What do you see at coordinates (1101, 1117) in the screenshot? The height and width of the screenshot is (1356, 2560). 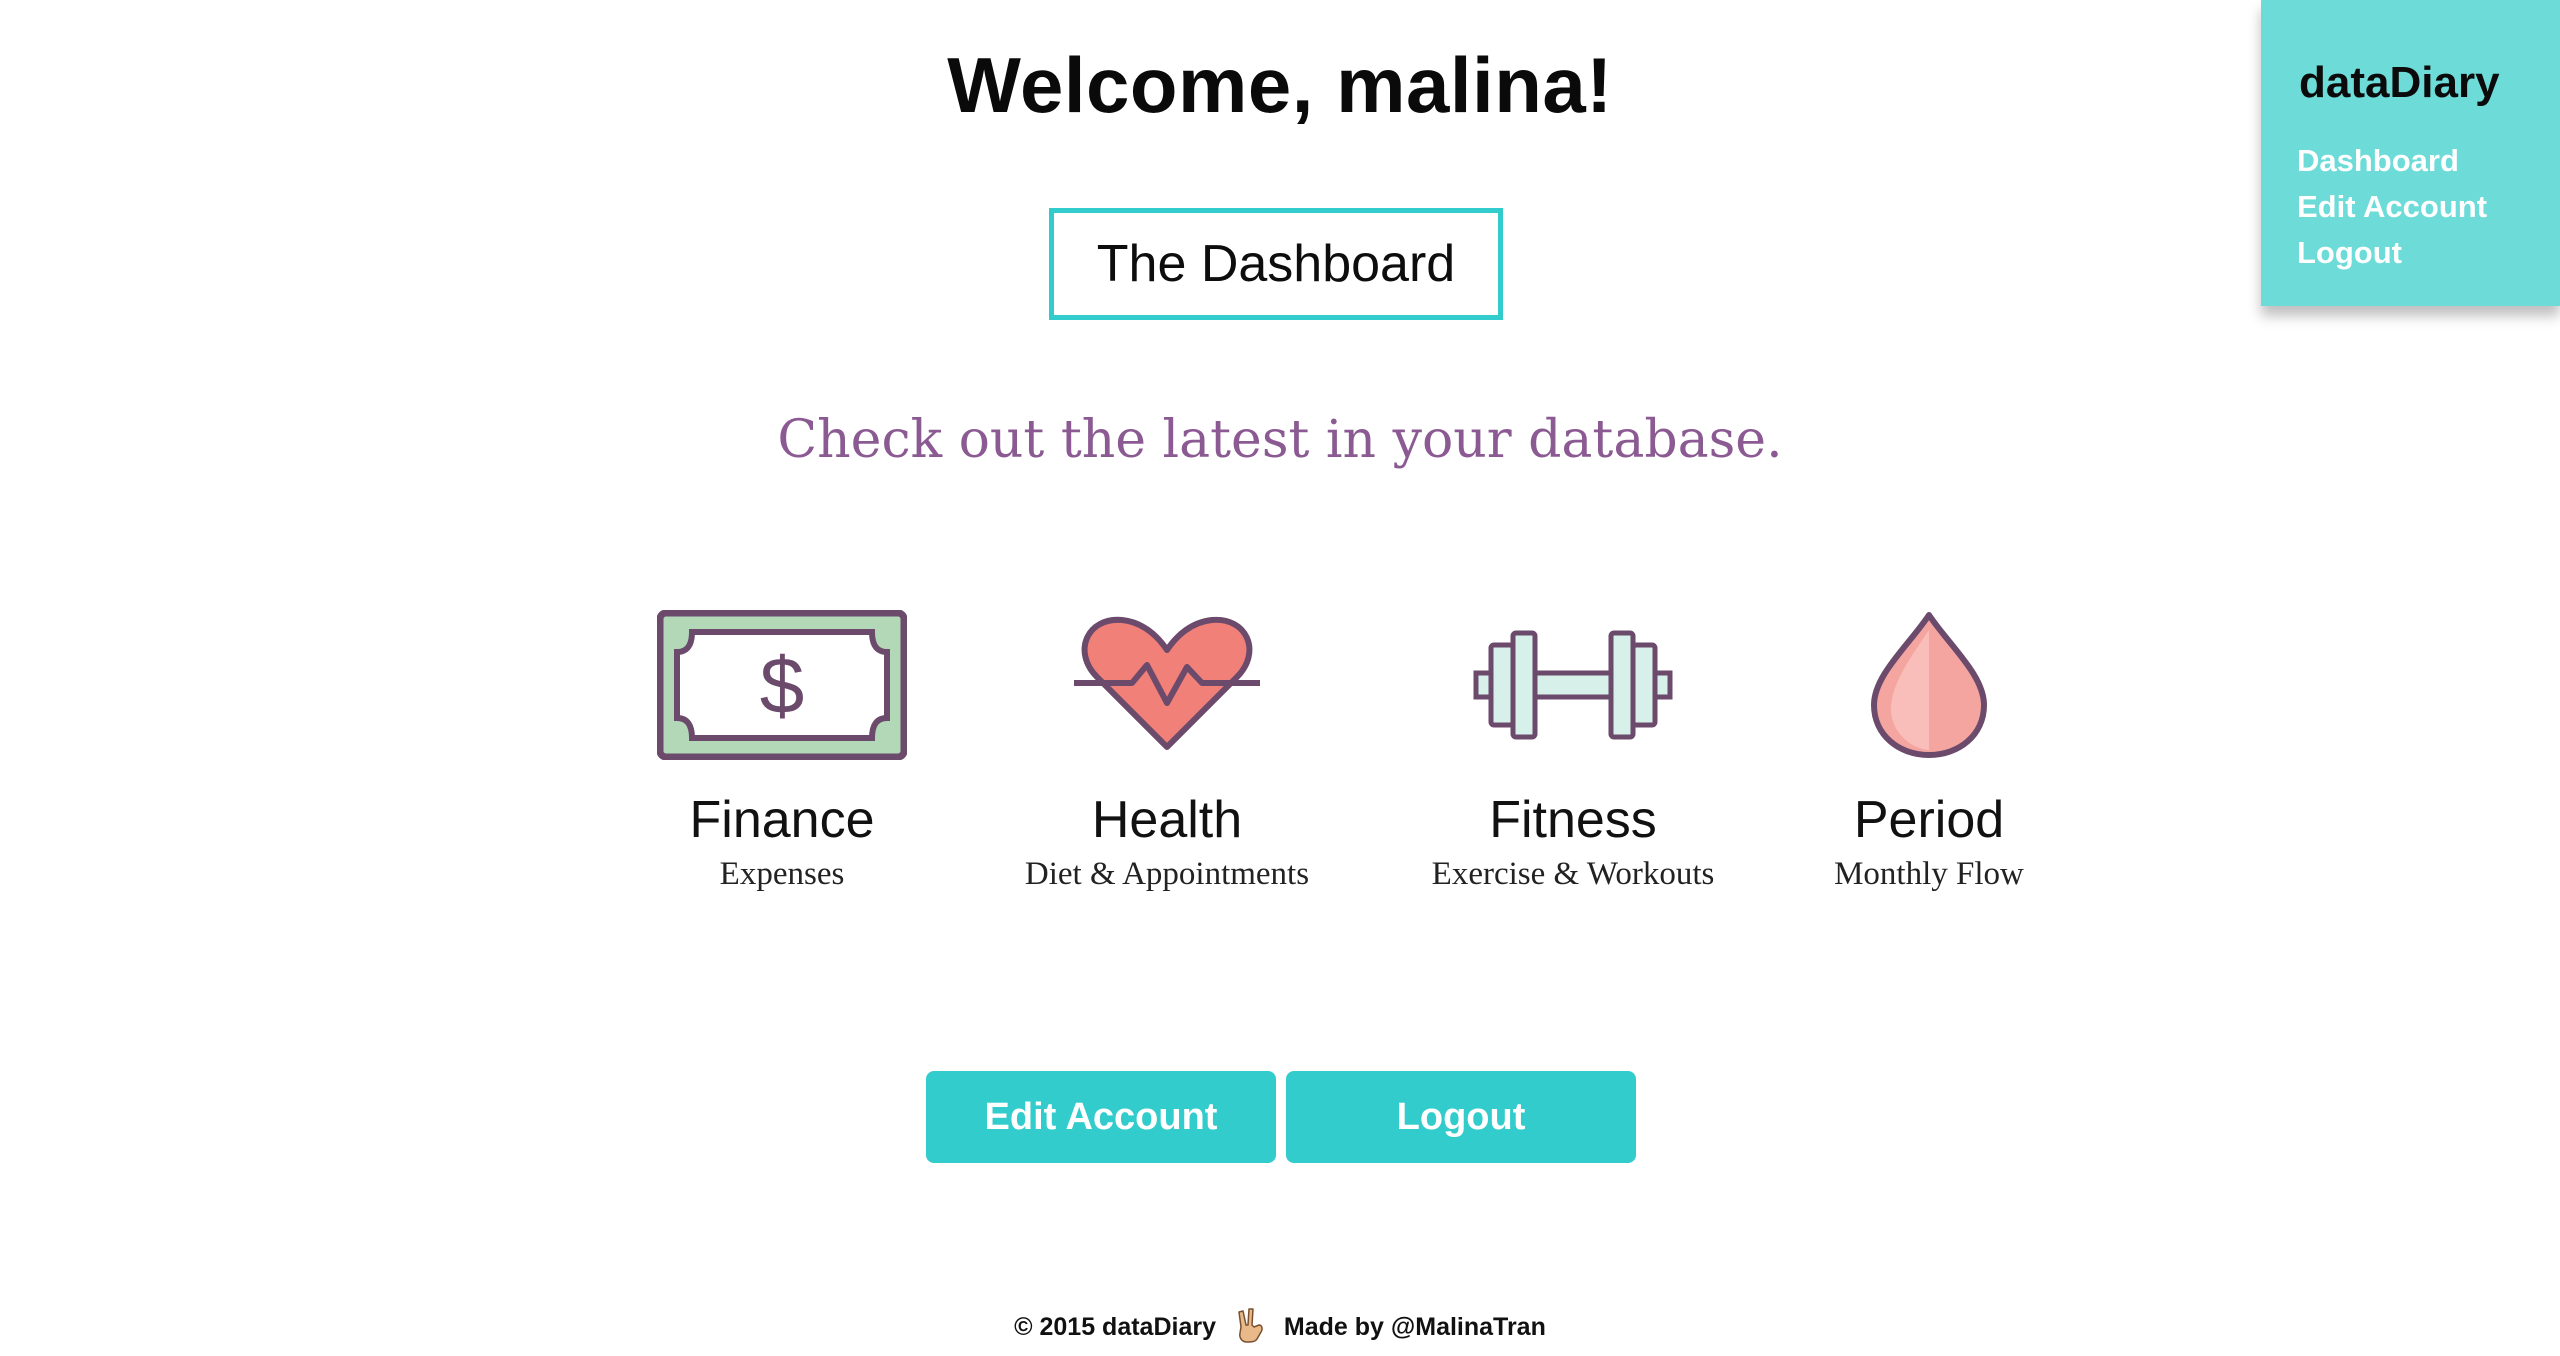 I see `edit-account-button: Edit Account` at bounding box center [1101, 1117].